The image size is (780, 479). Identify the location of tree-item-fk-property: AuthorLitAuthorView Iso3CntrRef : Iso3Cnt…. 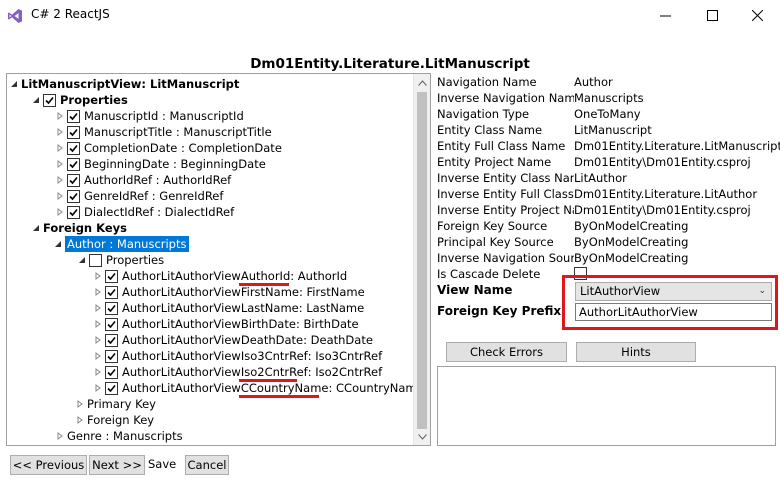
(237, 356).